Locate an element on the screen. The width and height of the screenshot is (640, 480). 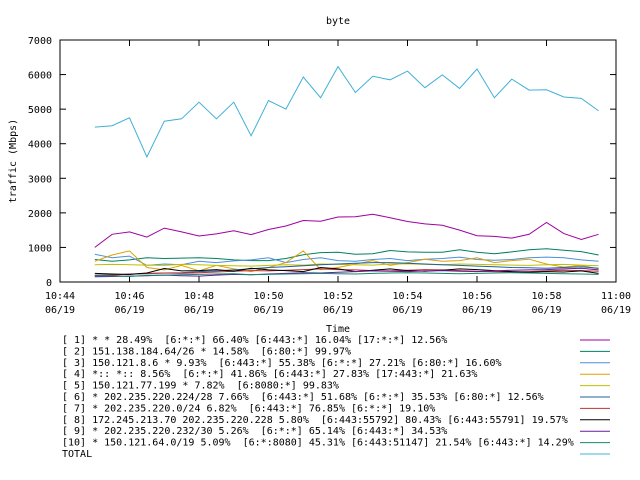
x-tick-label: 10:46 is located at coordinates (129, 296).